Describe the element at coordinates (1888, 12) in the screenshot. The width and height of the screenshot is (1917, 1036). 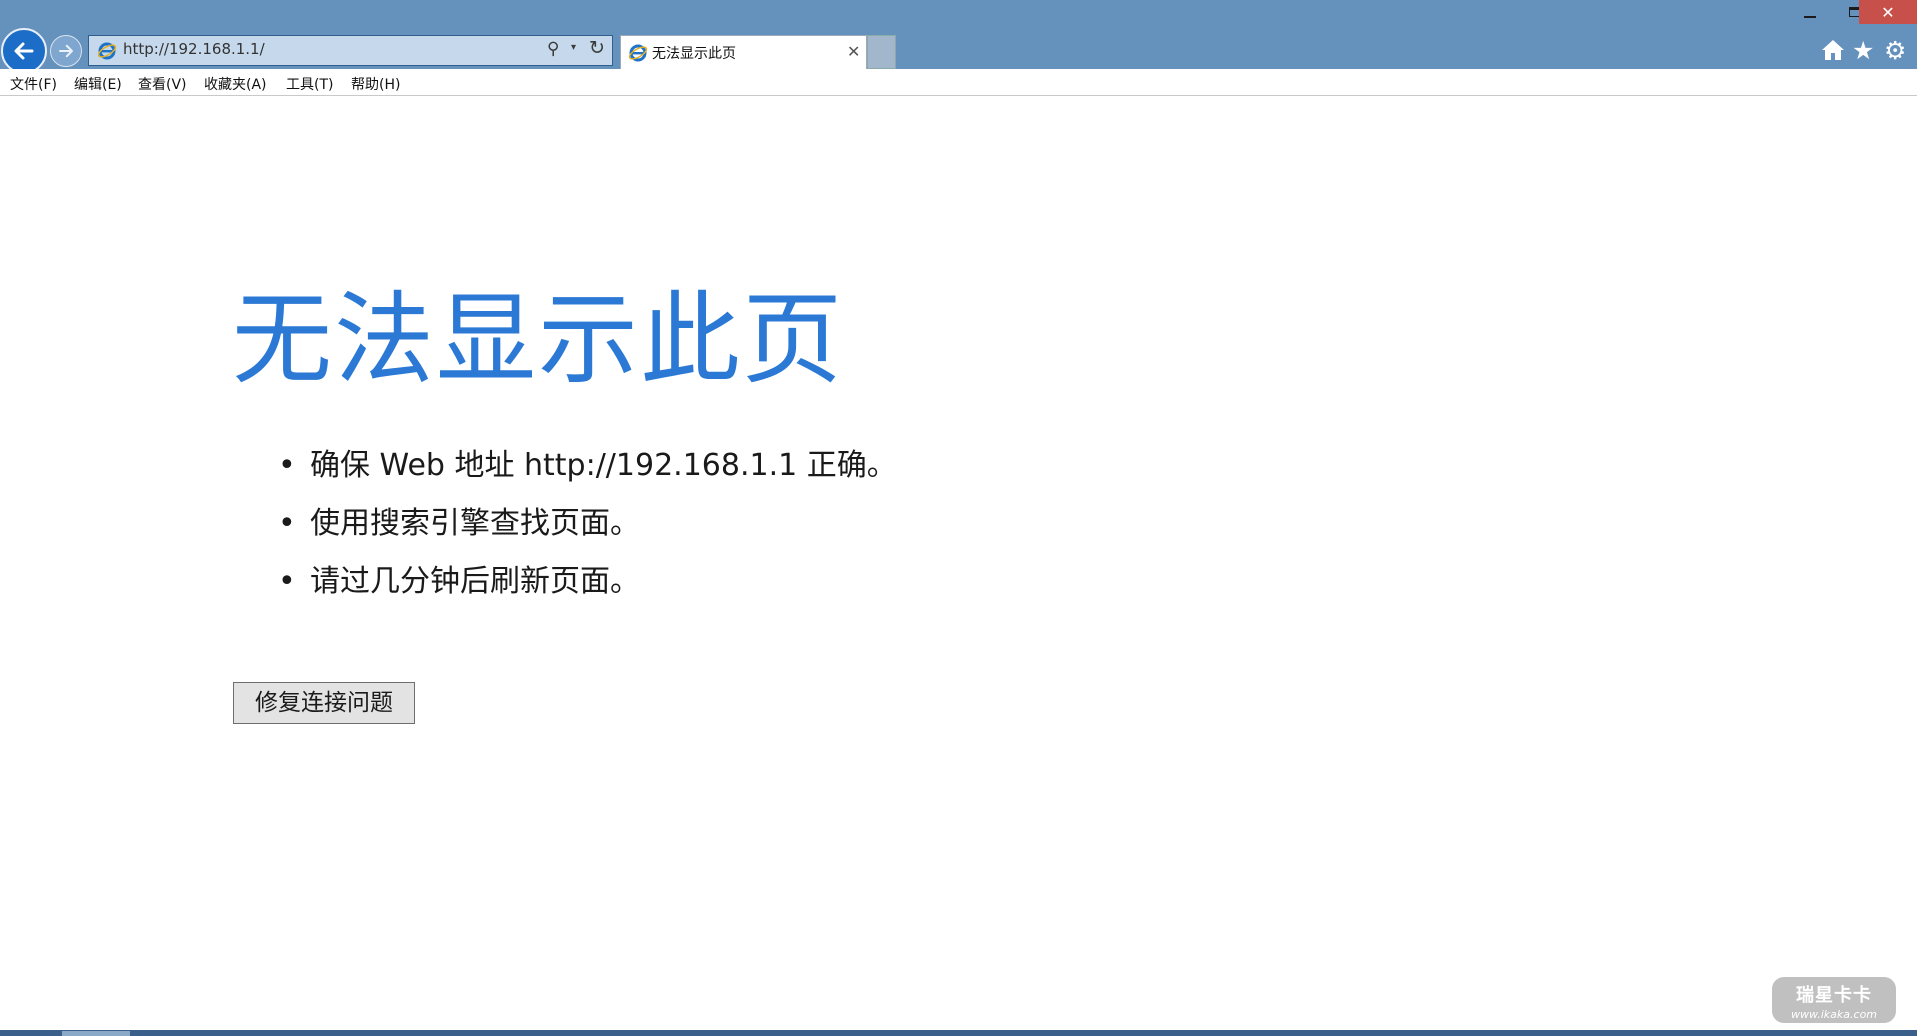
I see `window-close-button: ✕` at that location.